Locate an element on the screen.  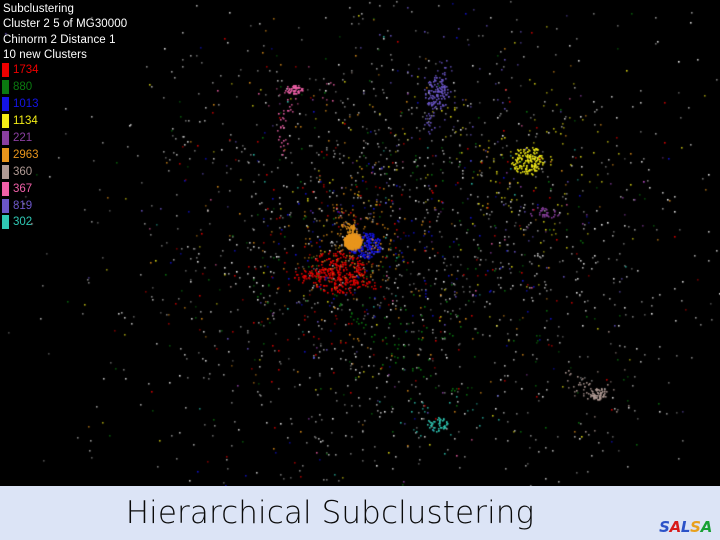
legend-item-count: 360 is located at coordinates (23, 171).